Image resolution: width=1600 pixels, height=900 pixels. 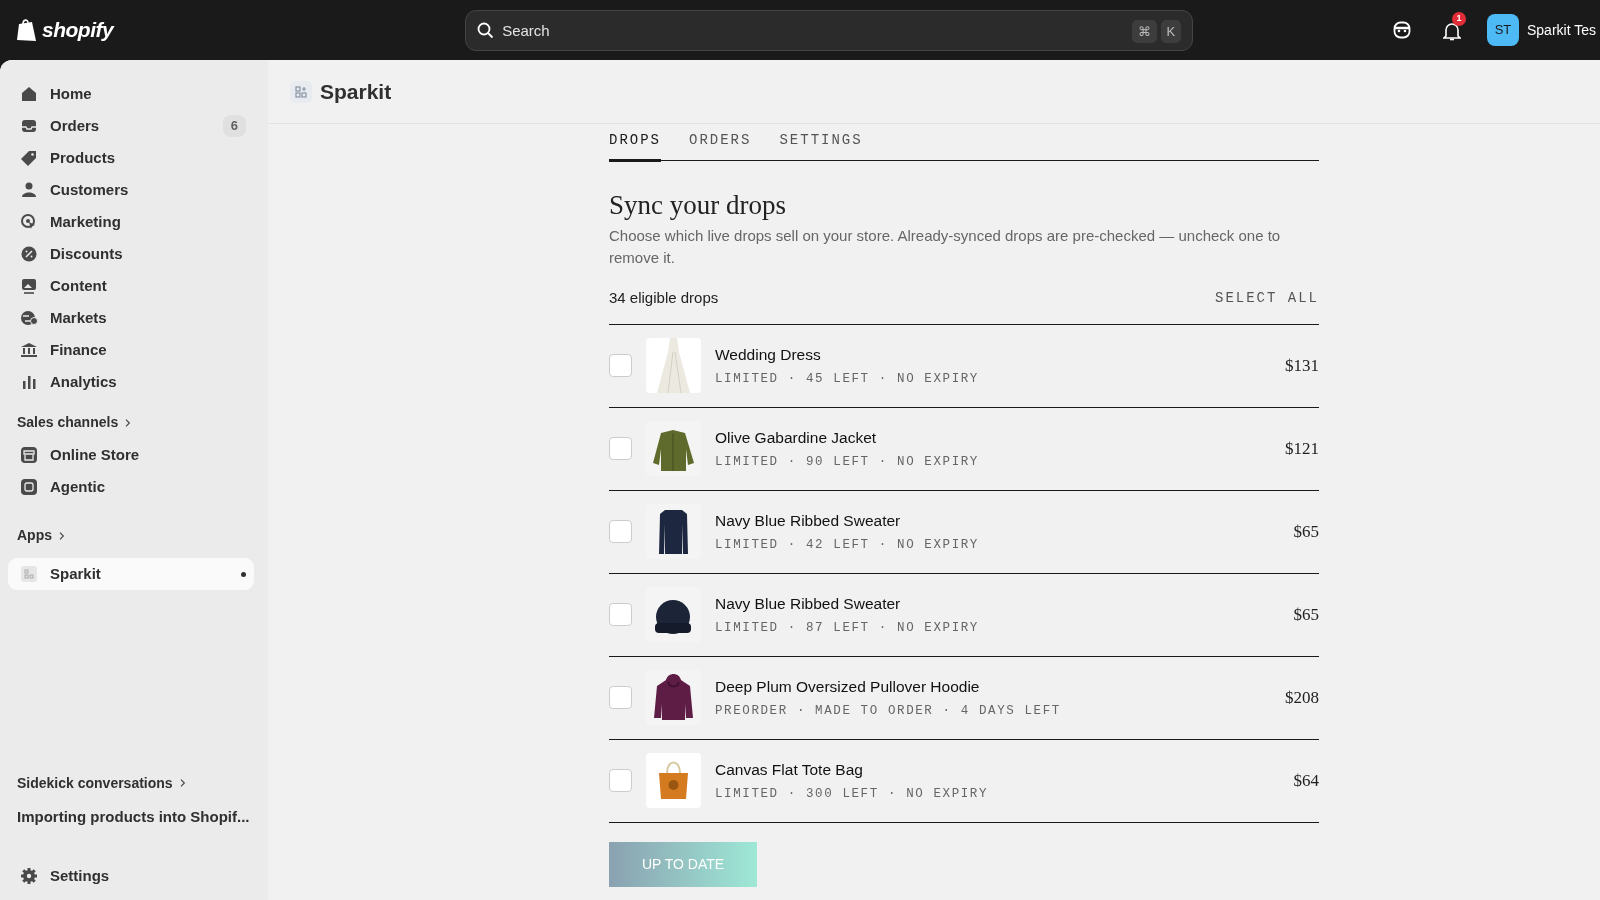 What do you see at coordinates (847, 379) in the screenshot?
I see `product-meta: LIMITED · 45 LEFT · NO EXPIRY` at bounding box center [847, 379].